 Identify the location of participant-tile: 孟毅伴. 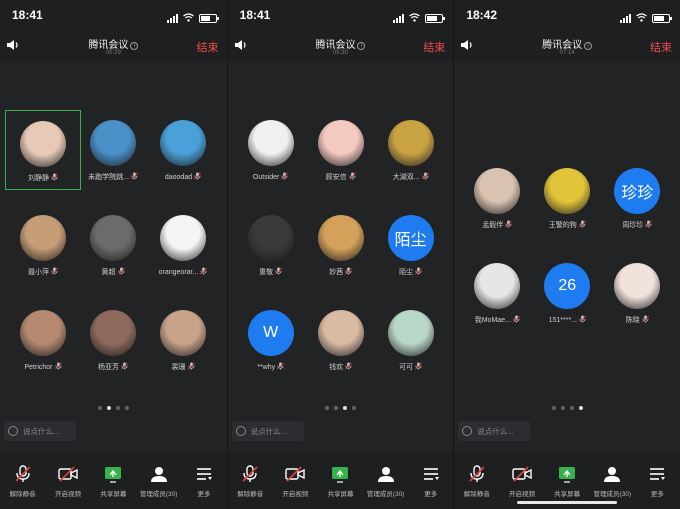
(497, 198).